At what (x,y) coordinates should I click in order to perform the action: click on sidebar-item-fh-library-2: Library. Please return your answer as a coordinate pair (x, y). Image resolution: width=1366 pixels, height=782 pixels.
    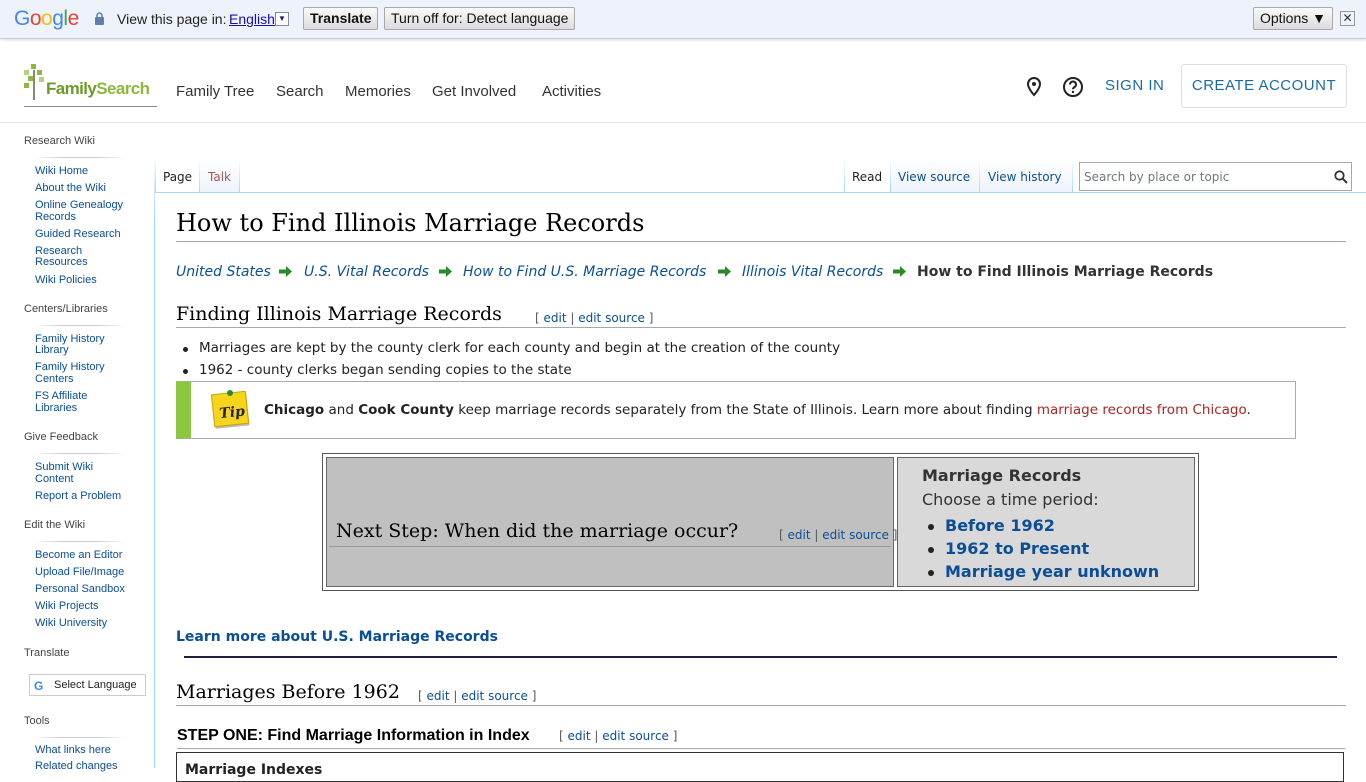
    Looking at the image, I should click on (90, 350).